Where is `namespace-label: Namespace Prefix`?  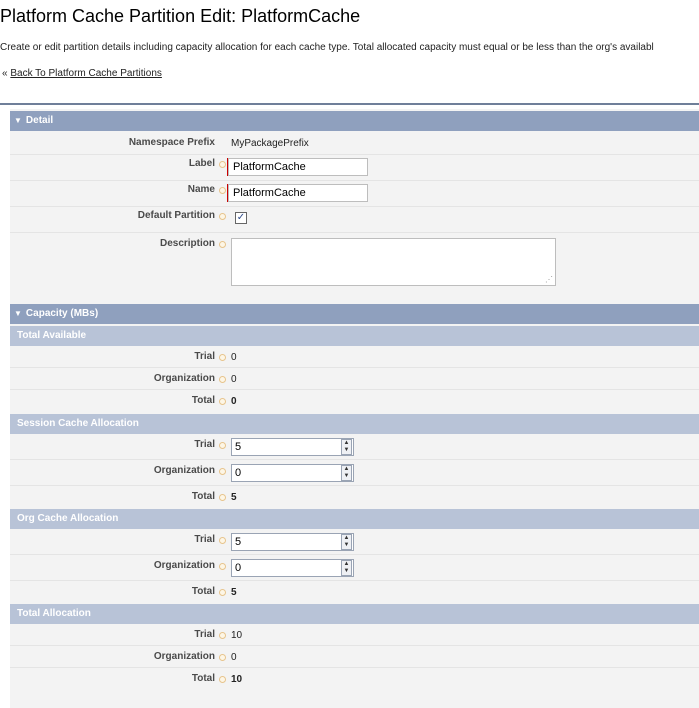
namespace-label: Namespace Prefix is located at coordinates (171, 142).